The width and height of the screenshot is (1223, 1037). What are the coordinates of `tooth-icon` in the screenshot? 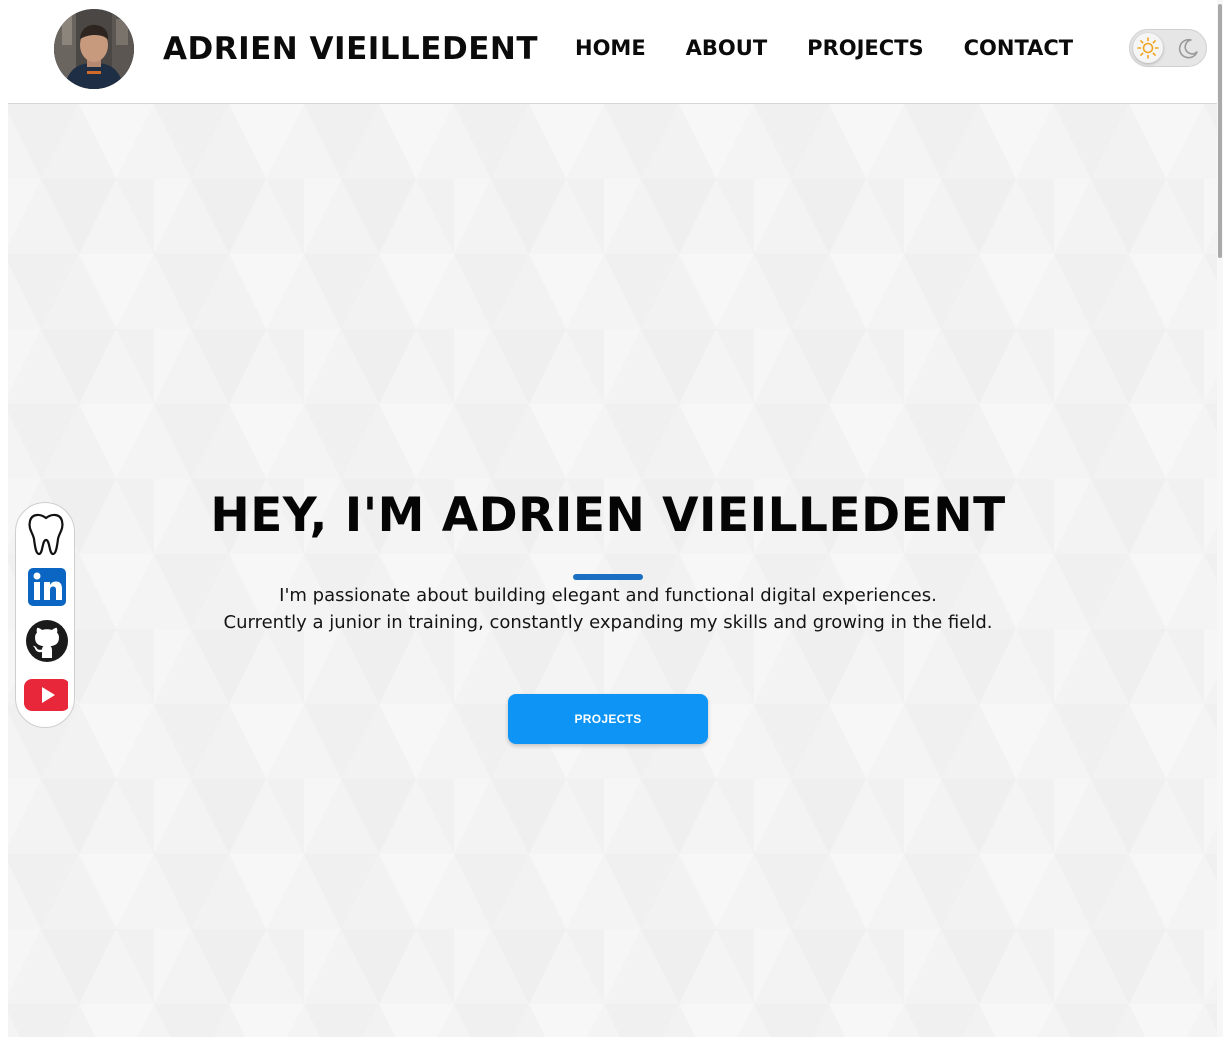 It's located at (46, 534).